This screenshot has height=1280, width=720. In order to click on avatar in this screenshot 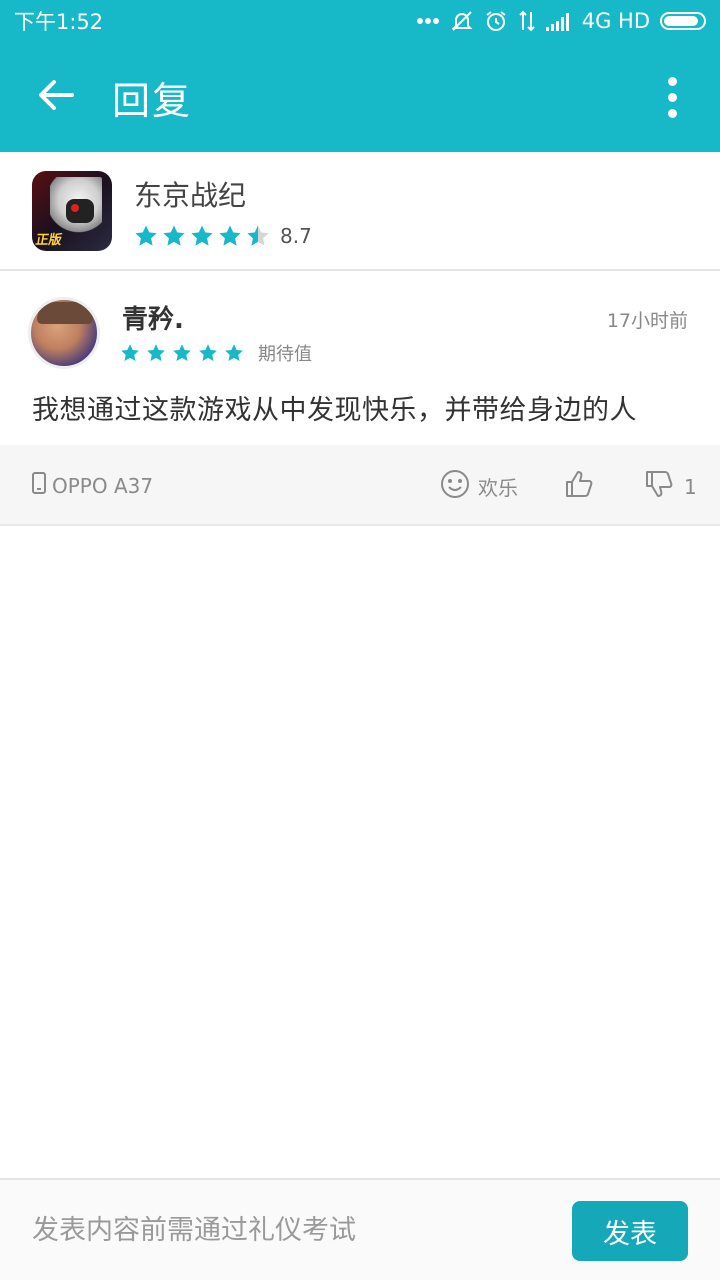, I will do `click(64, 333)`.